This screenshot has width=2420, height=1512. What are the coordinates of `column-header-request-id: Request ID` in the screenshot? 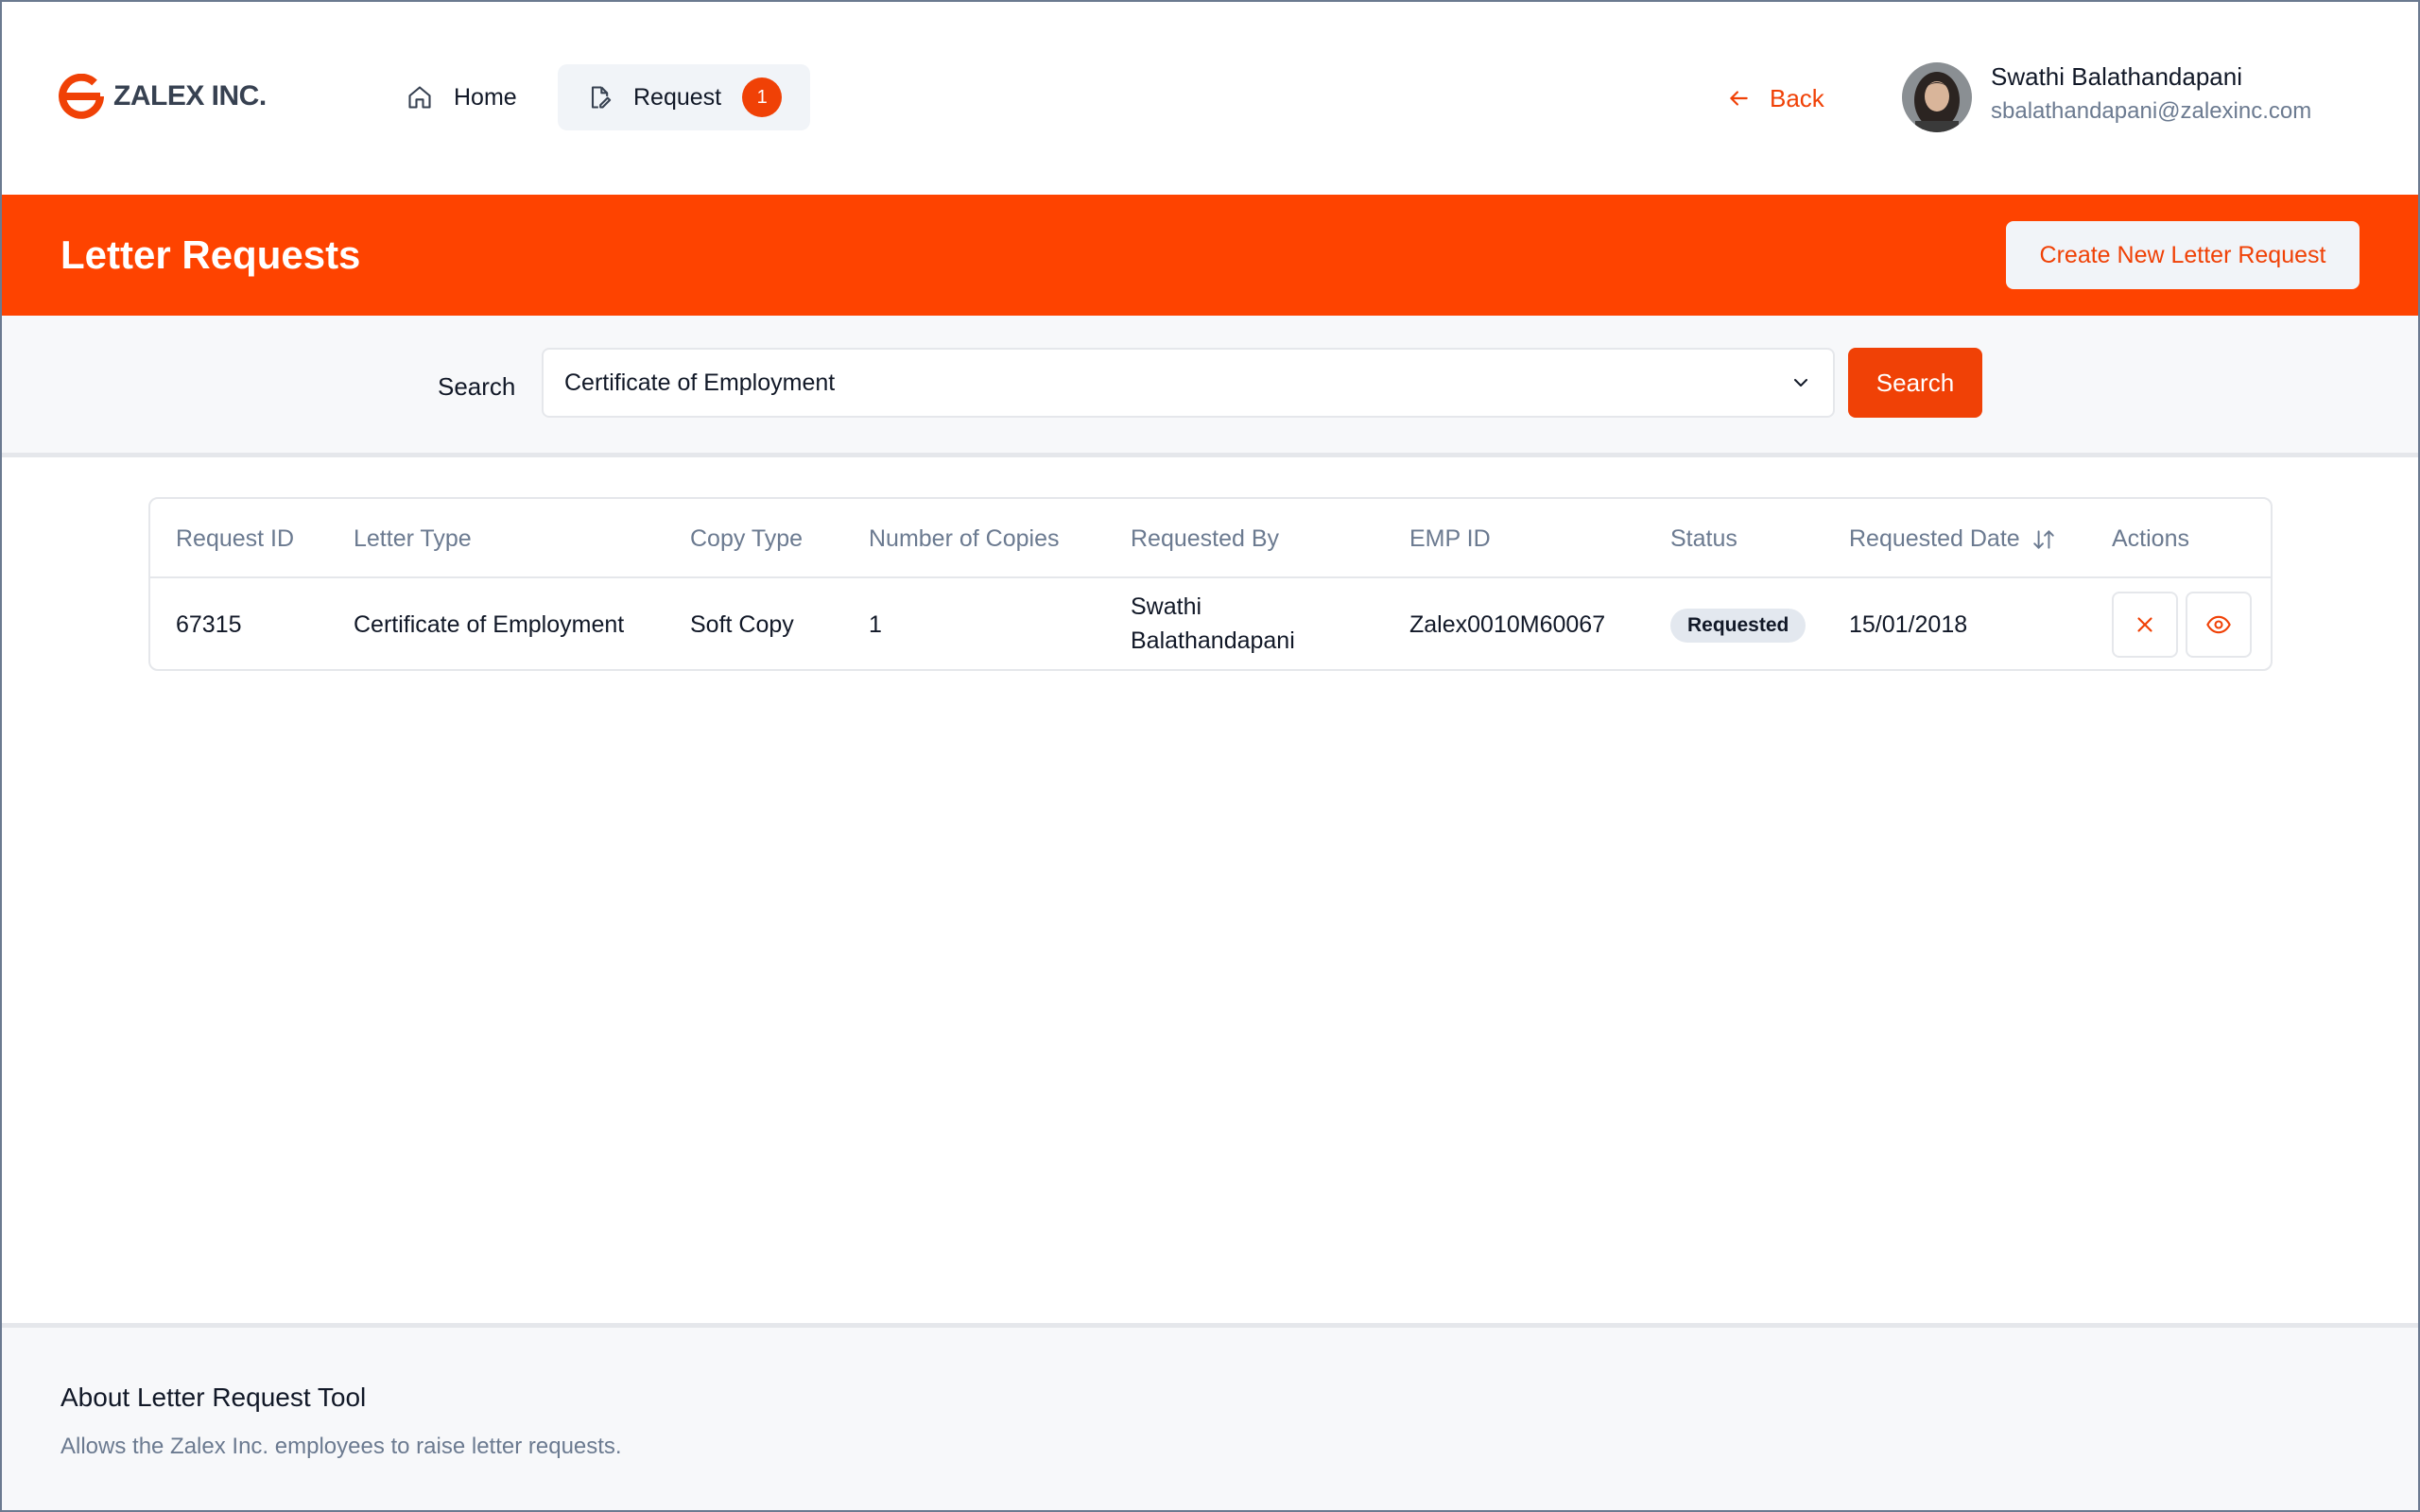 It's located at (235, 539).